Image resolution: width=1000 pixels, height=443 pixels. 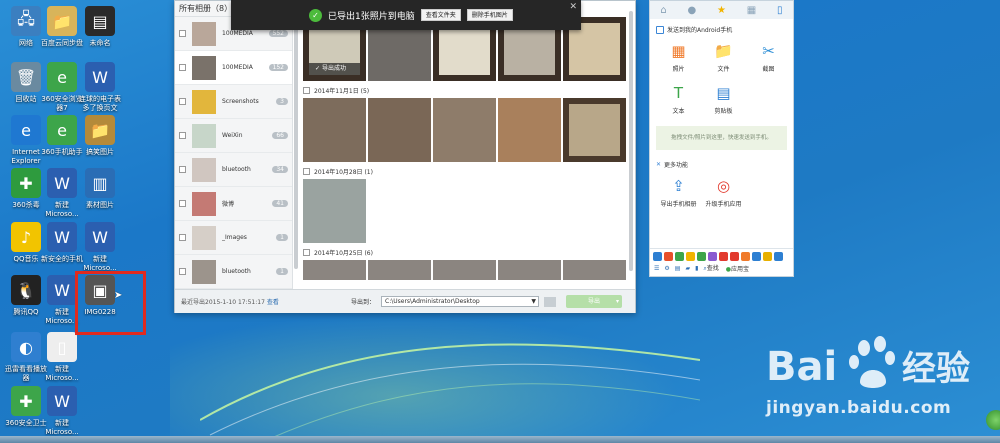 I want to click on menu-icon: ☰, so click(x=656, y=268).